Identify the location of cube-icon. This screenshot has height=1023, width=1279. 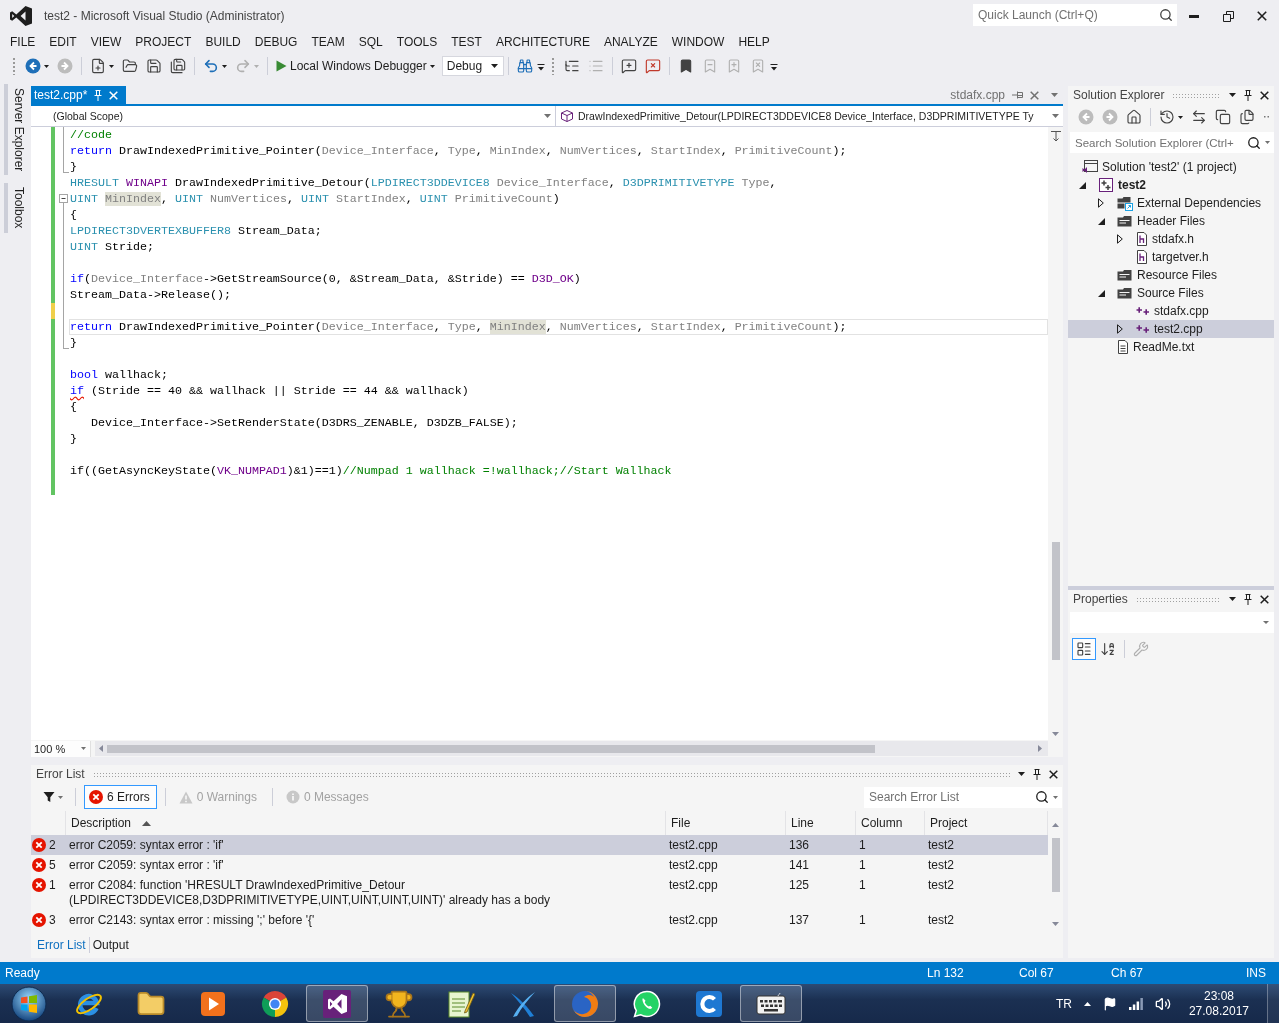
(567, 116).